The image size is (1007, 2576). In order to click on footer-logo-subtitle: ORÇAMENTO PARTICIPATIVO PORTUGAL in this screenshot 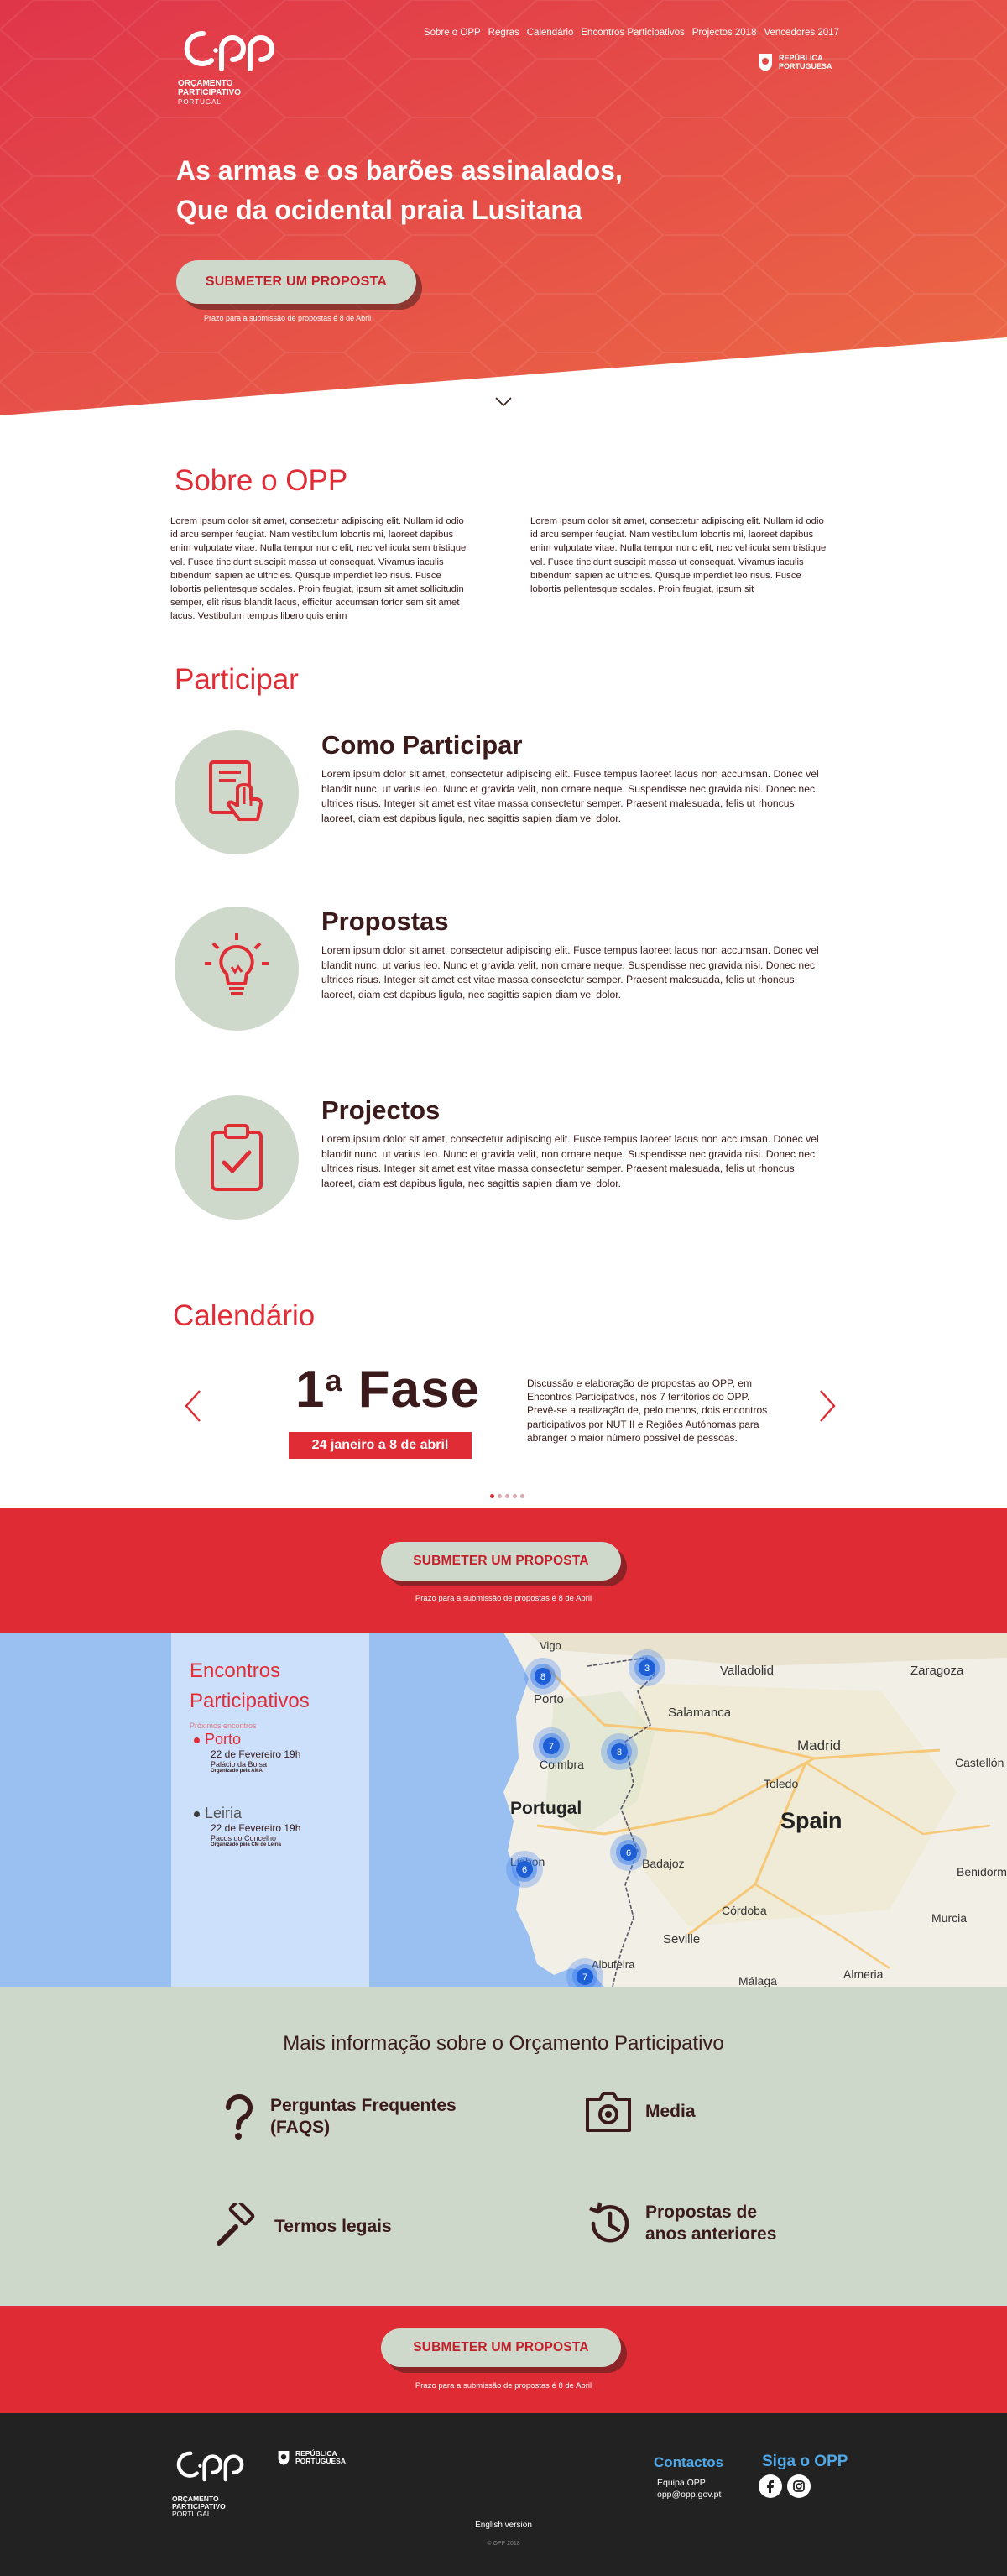, I will do `click(199, 2506)`.